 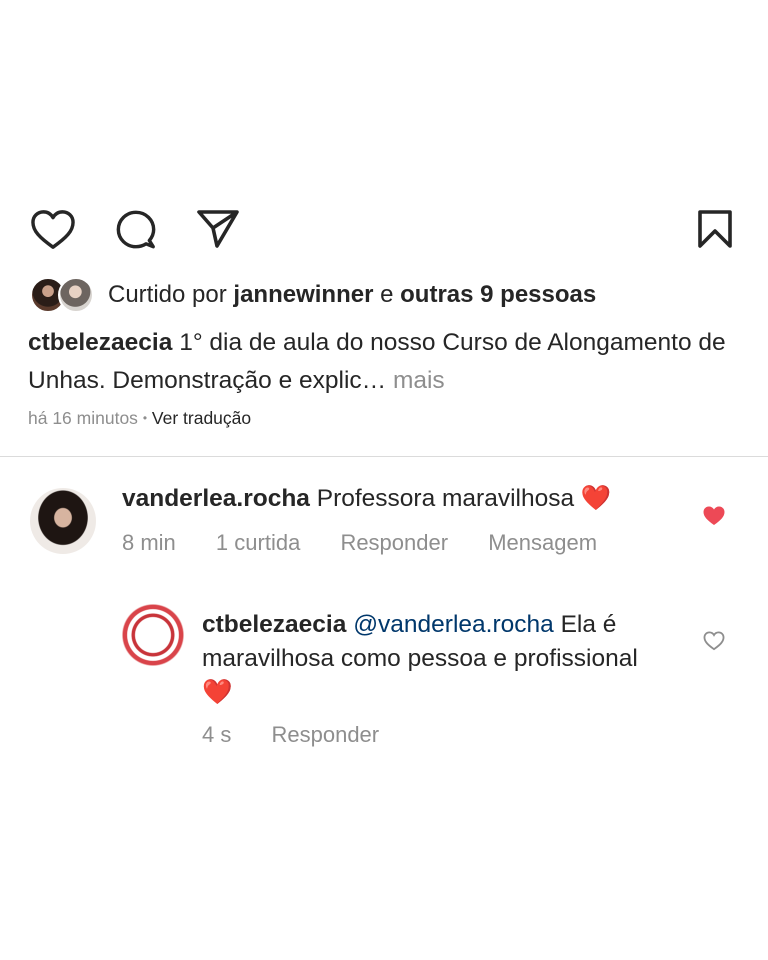 What do you see at coordinates (167, 294) in the screenshot?
I see `likes-prefix: Curtido por` at bounding box center [167, 294].